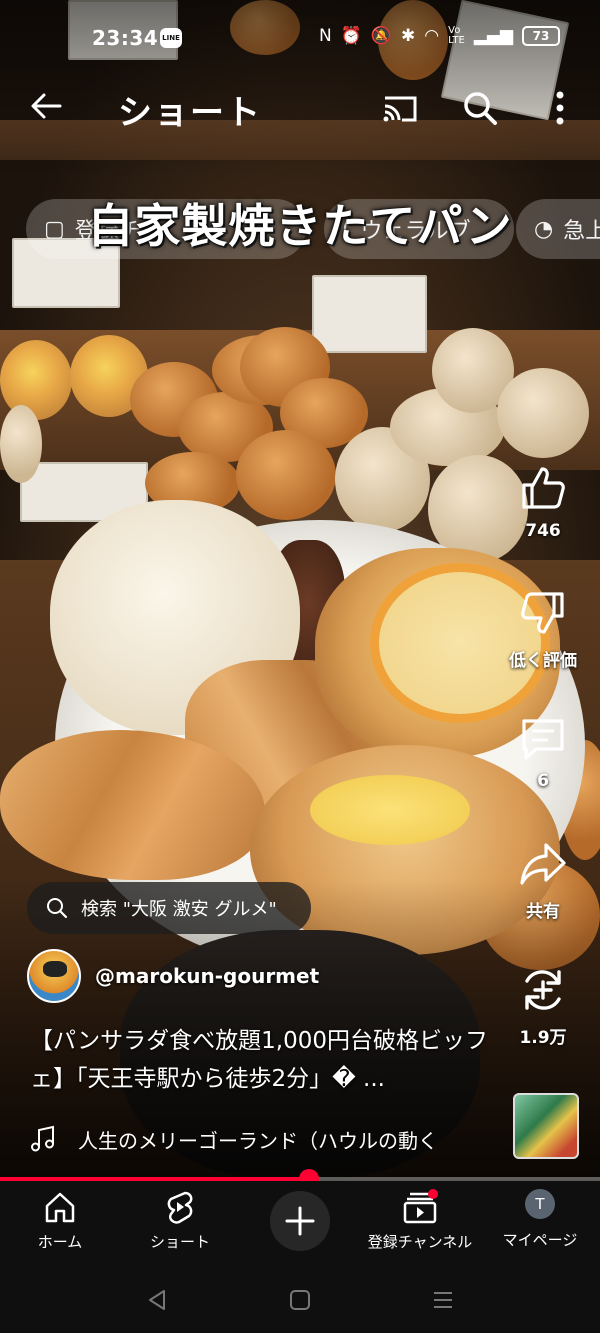  I want to click on remix-button: 1.9万, so click(543, 1006).